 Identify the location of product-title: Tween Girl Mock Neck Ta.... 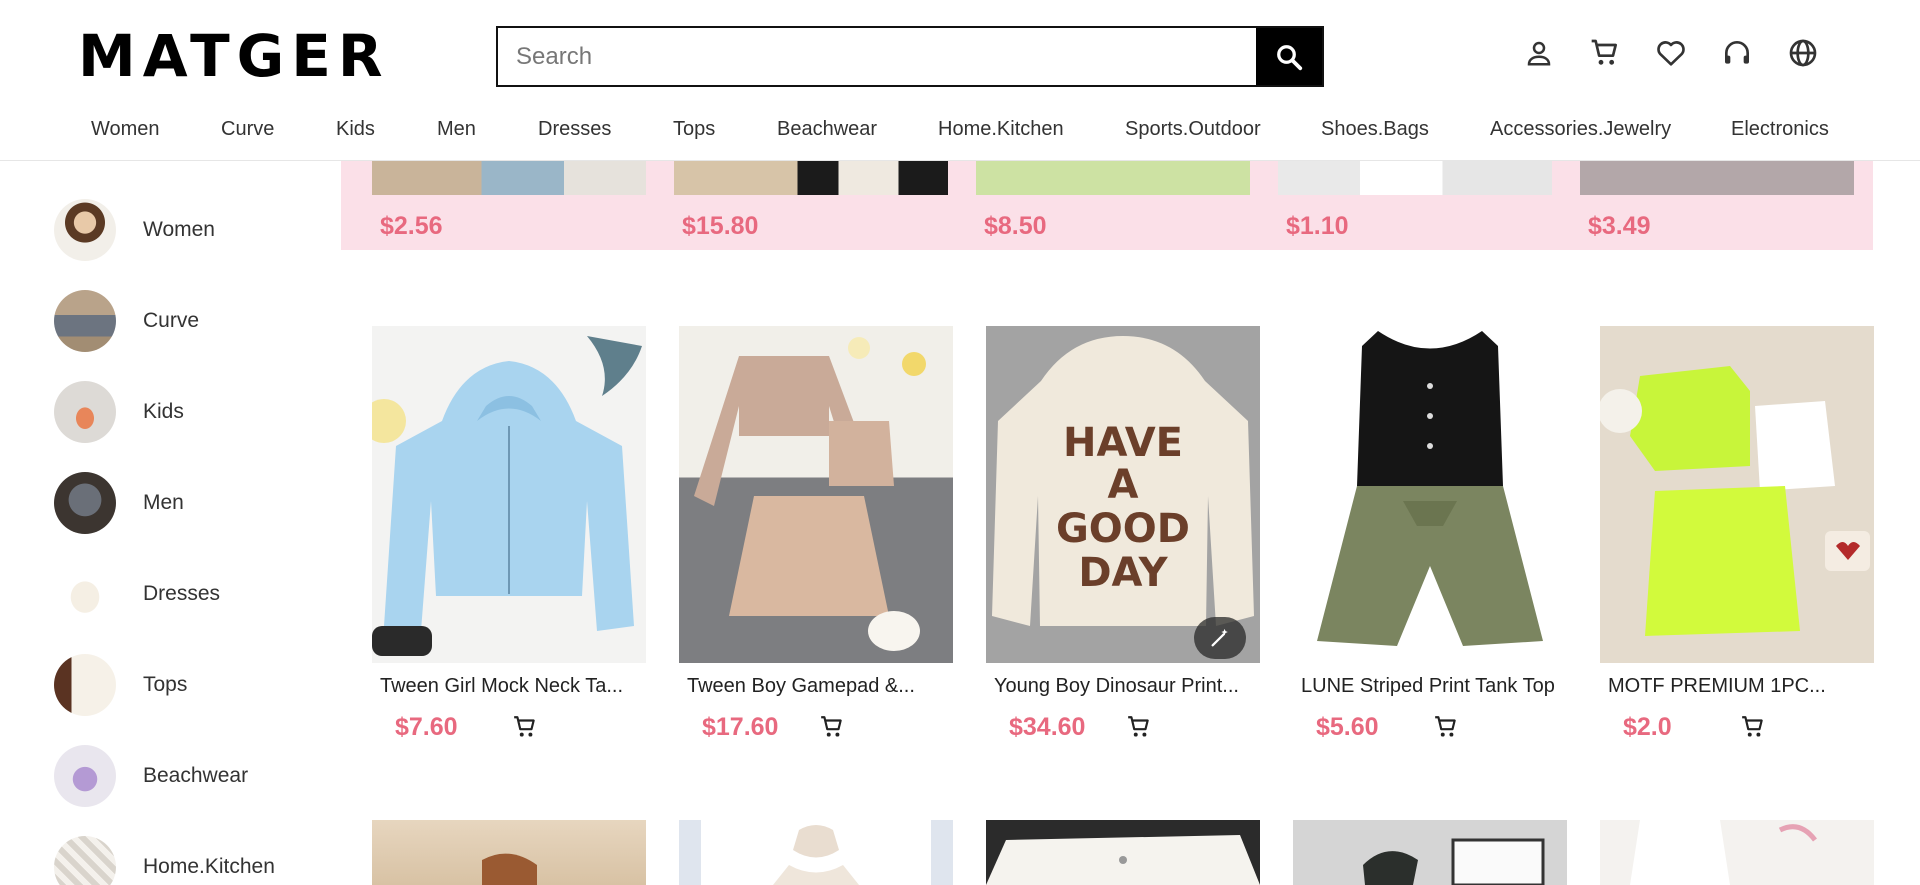
(509, 686).